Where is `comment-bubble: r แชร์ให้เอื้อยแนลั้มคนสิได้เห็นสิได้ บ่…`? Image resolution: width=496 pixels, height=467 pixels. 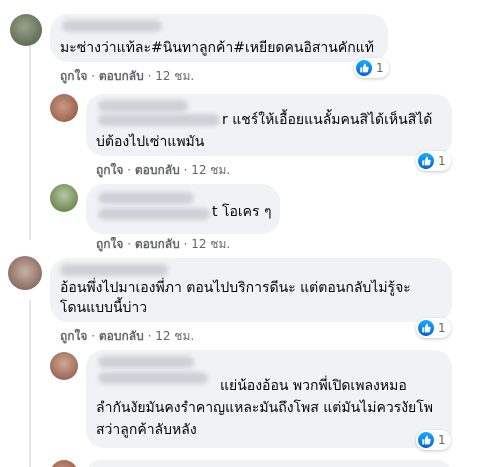 comment-bubble: r แชร์ให้เอื้อยแนลั้มคนสิได้เห็นสิได้ บ่… is located at coordinates (269, 125).